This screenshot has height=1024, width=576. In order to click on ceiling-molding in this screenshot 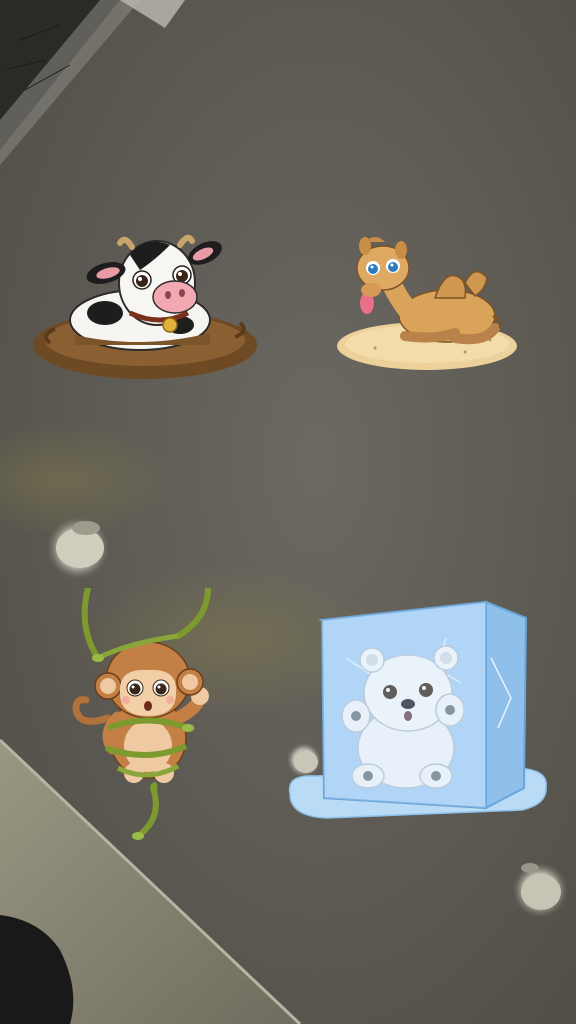, I will do `click(152, 14)`.